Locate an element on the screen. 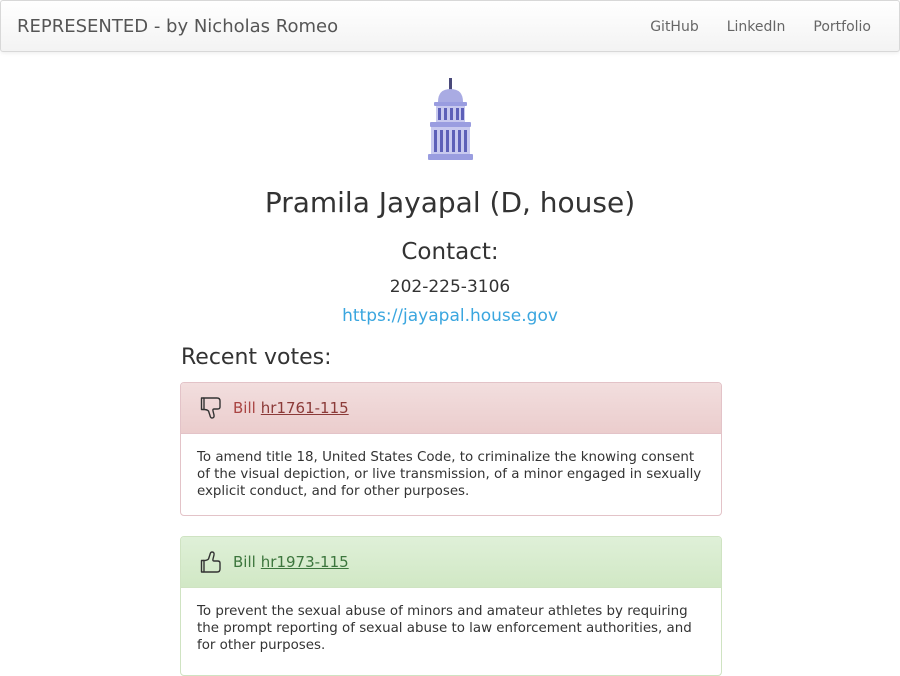 The height and width of the screenshot is (676, 900). recent-votes-heading: Recent votes: is located at coordinates (256, 357).